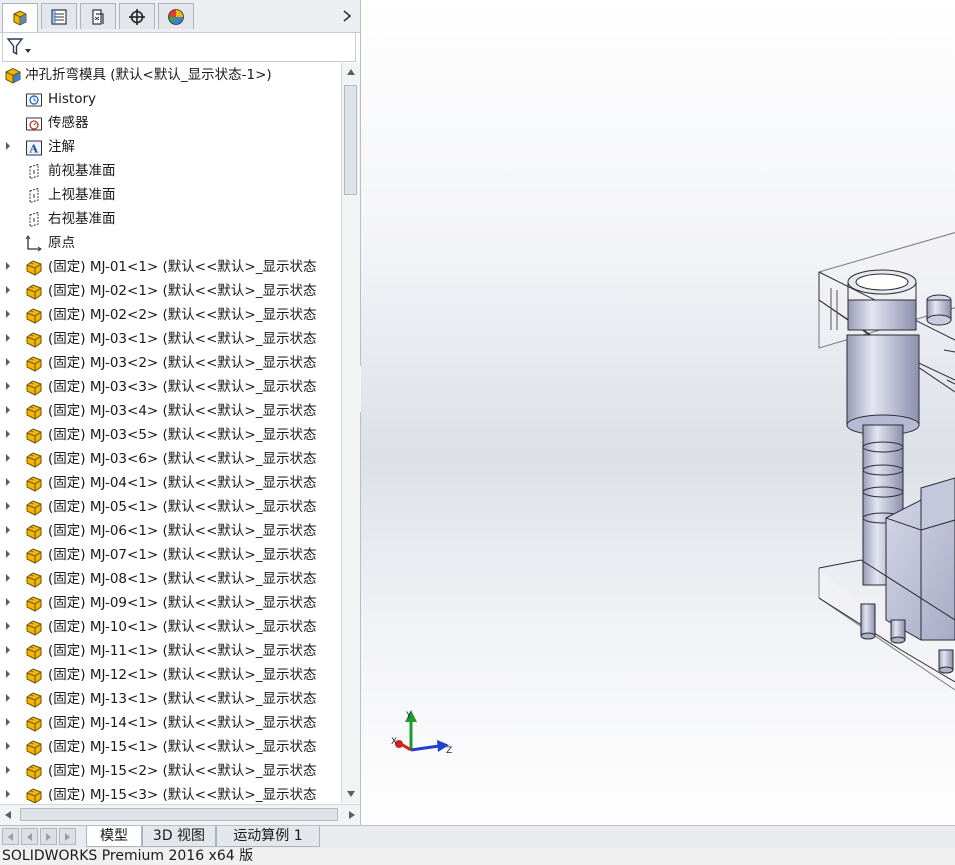  What do you see at coordinates (170, 483) in the screenshot?
I see `tree-item: (固定) MJ-04<1> (默认<<默认>_显示状态` at bounding box center [170, 483].